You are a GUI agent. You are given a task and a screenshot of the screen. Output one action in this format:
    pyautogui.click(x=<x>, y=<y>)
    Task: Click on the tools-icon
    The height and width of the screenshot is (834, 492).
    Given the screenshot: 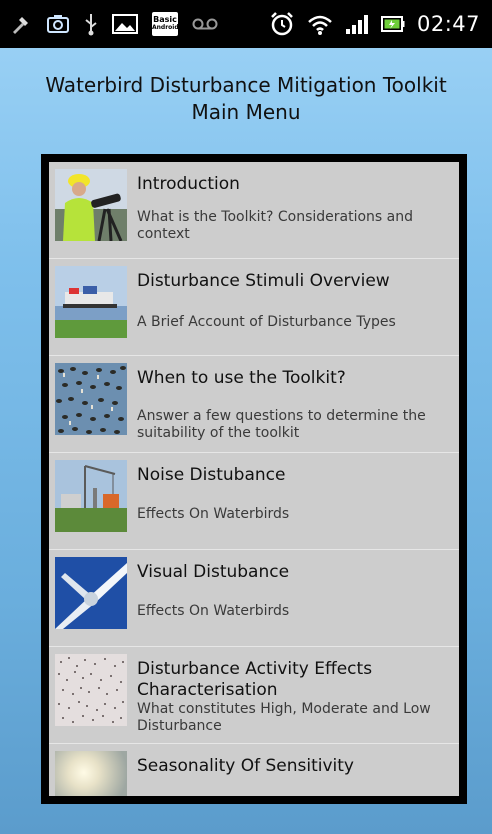 What is the action you would take?
    pyautogui.click(x=21, y=24)
    